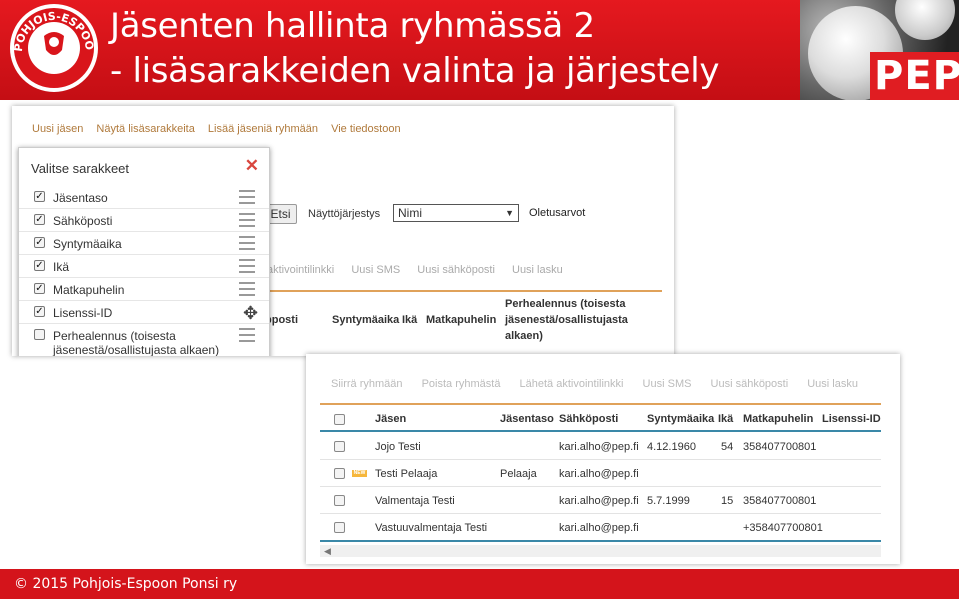 Image resolution: width=959 pixels, height=599 pixels. Describe the element at coordinates (80, 168) in the screenshot. I see `popup-title: Valitse sarakkeet` at that location.